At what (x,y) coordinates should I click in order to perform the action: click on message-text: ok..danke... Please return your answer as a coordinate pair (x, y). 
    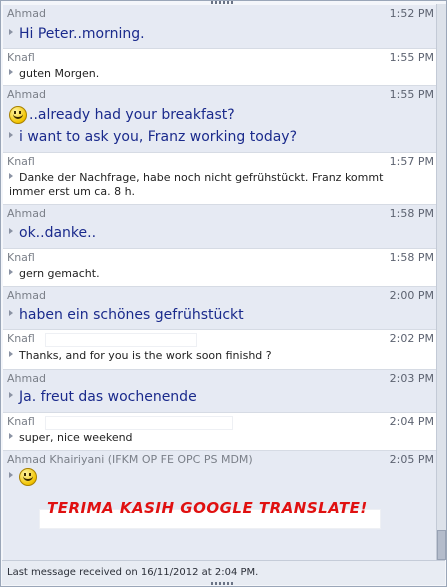
    Looking at the image, I should click on (58, 233).